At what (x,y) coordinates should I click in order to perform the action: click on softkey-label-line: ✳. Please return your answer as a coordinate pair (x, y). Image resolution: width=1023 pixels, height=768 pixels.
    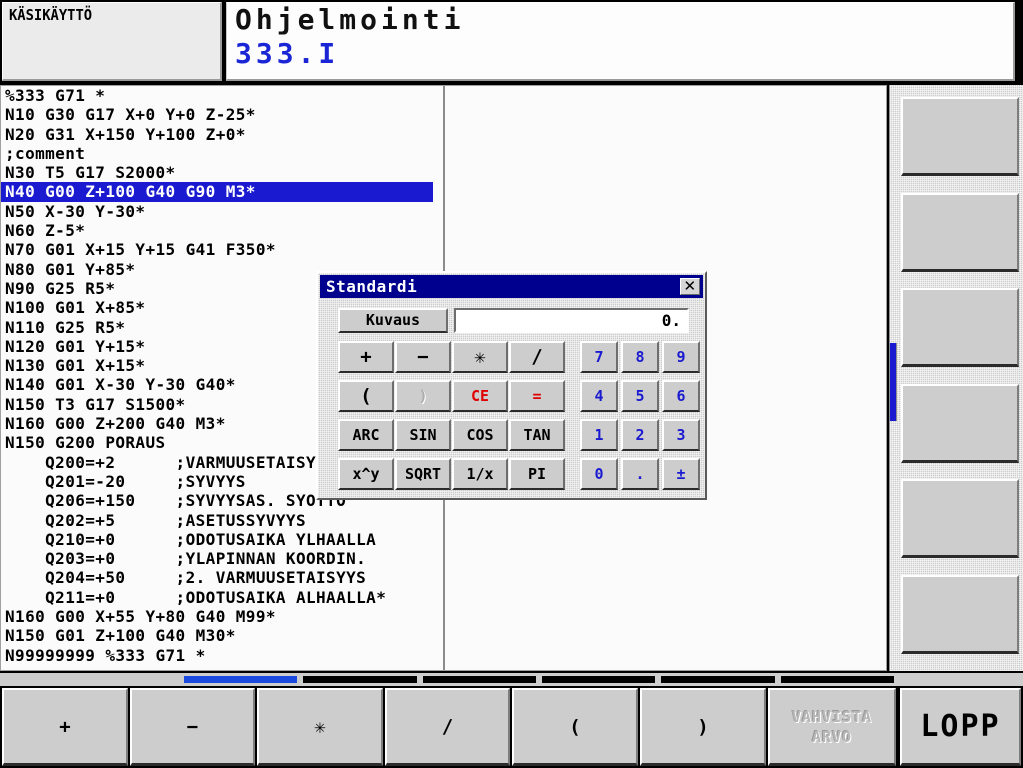
    Looking at the image, I should click on (320, 726).